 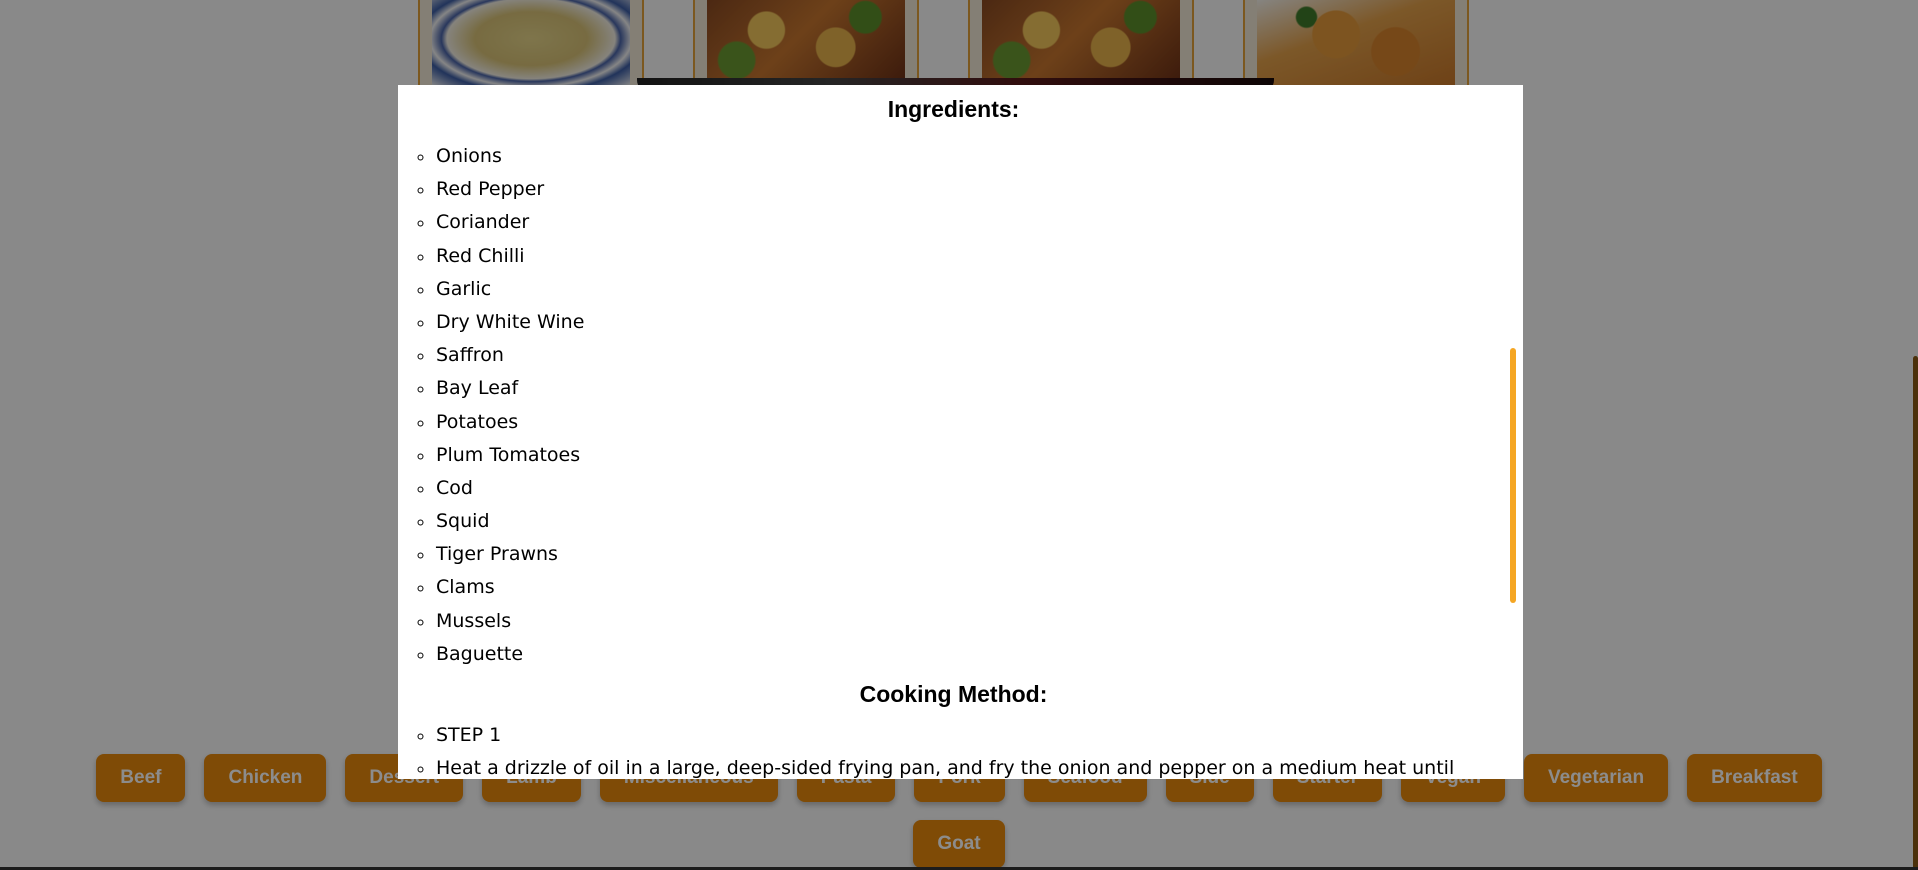 I want to click on ingredient-item: Mussels, so click(x=972, y=621).